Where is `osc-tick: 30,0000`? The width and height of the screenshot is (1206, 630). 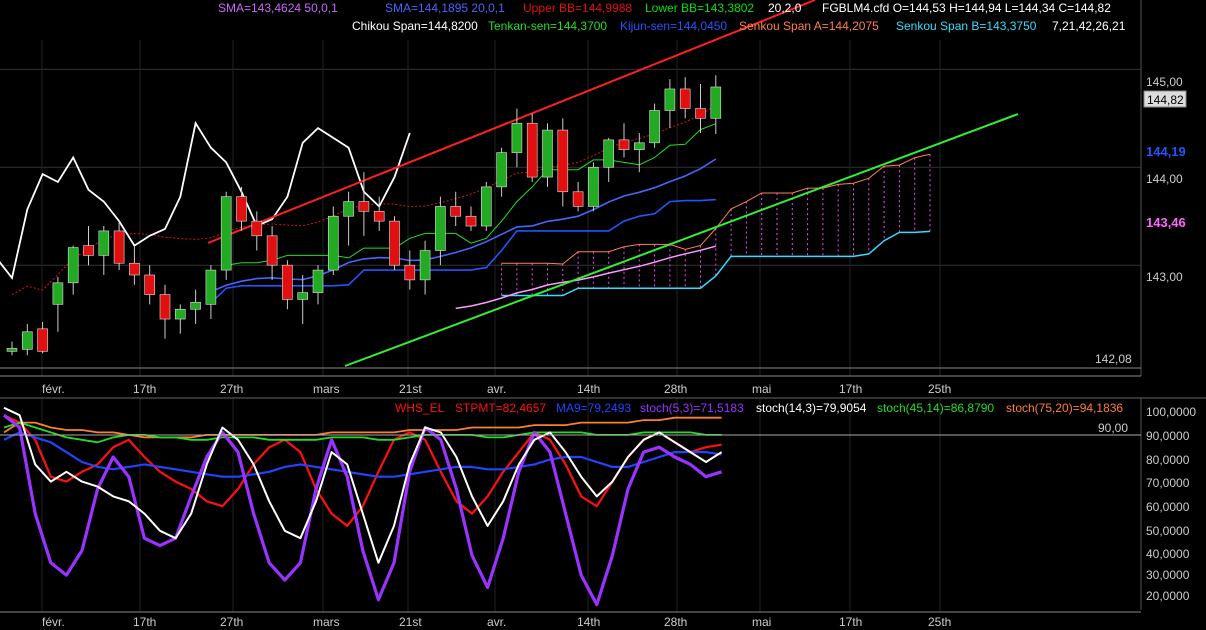
osc-tick: 30,0000 is located at coordinates (1168, 575).